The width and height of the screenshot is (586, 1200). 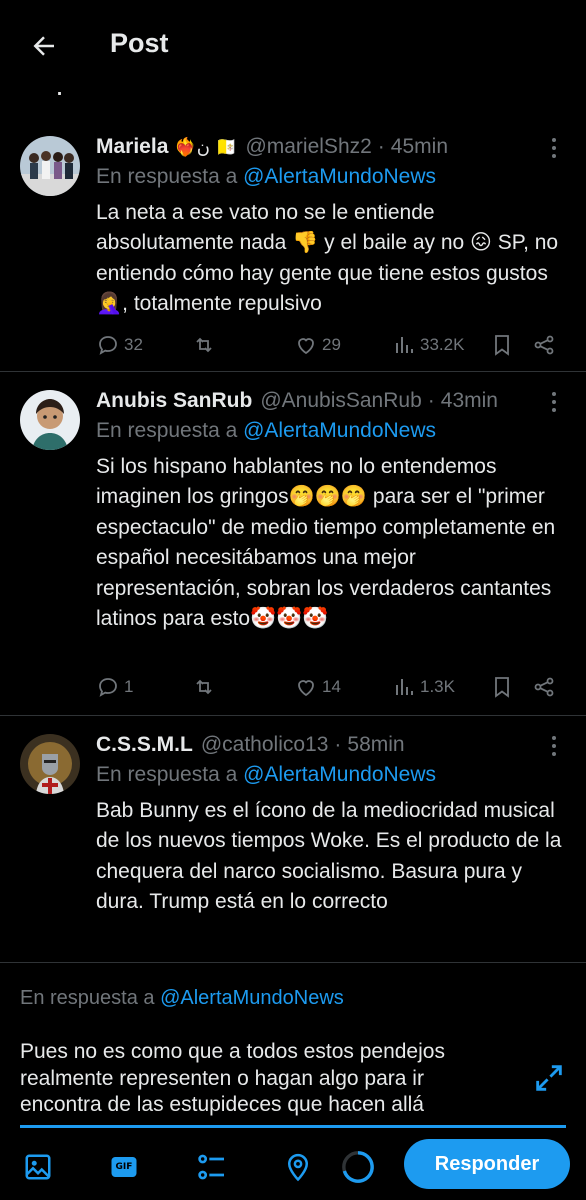 I want to click on author-handle: @catholico13, so click(x=265, y=745).